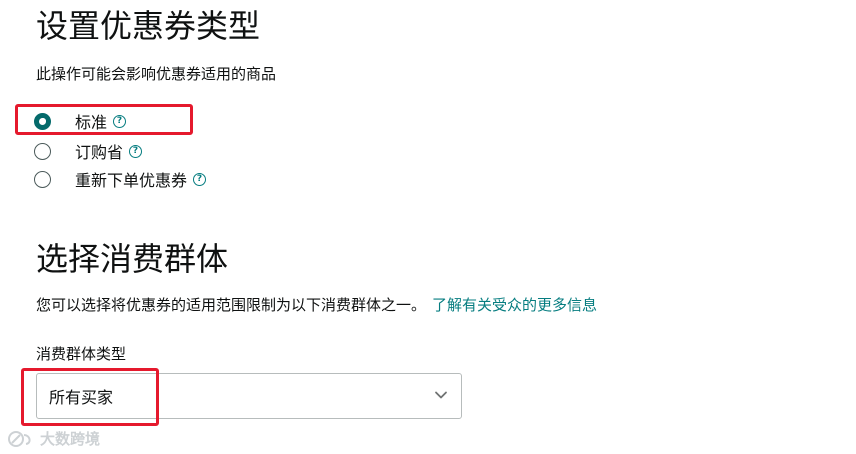  I want to click on coupon-type-option-reorder: 重新下单优惠券 ?, so click(120, 179).